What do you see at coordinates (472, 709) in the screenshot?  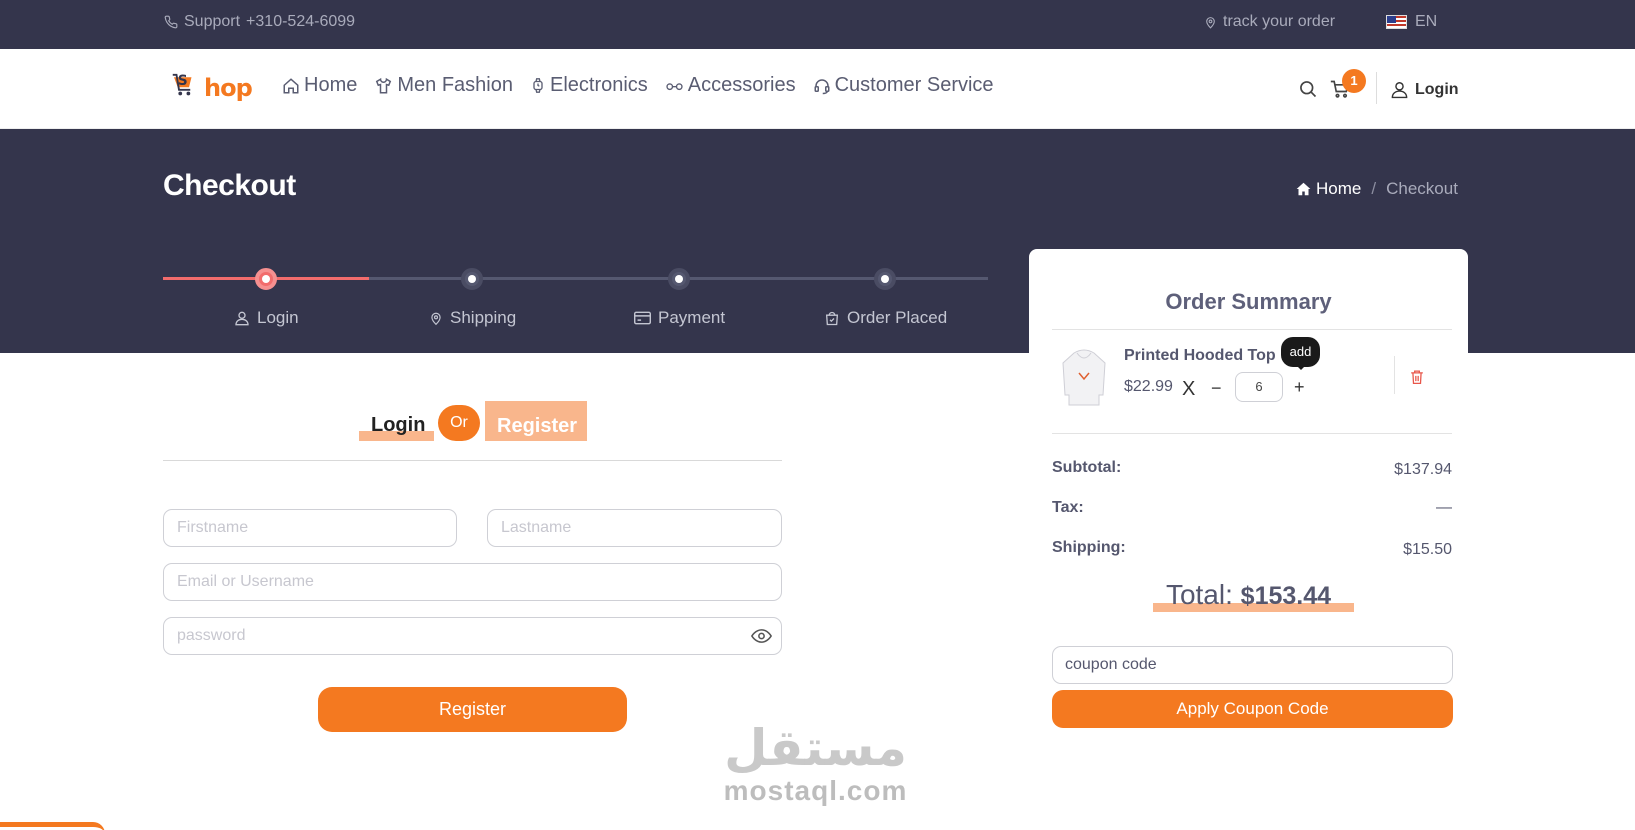 I see `register-button: Register` at bounding box center [472, 709].